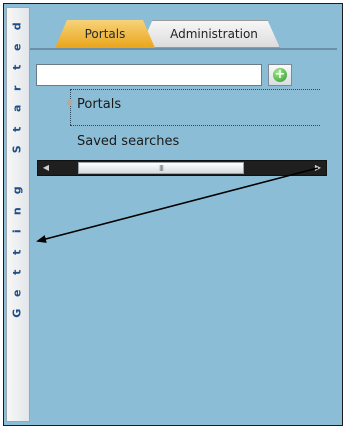  I want to click on tab-portals-label: Portals, so click(105, 34).